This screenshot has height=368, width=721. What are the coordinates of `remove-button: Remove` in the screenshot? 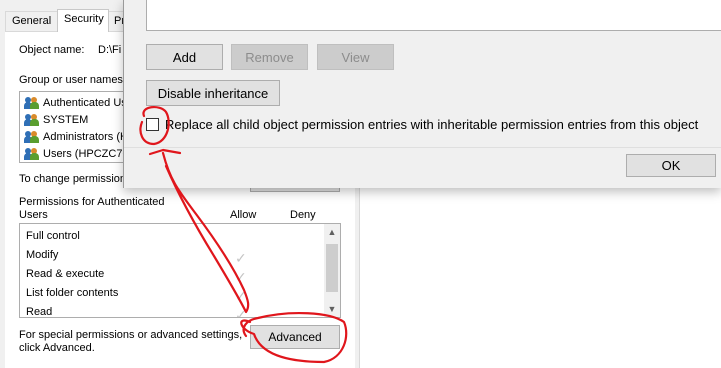 It's located at (269, 57).